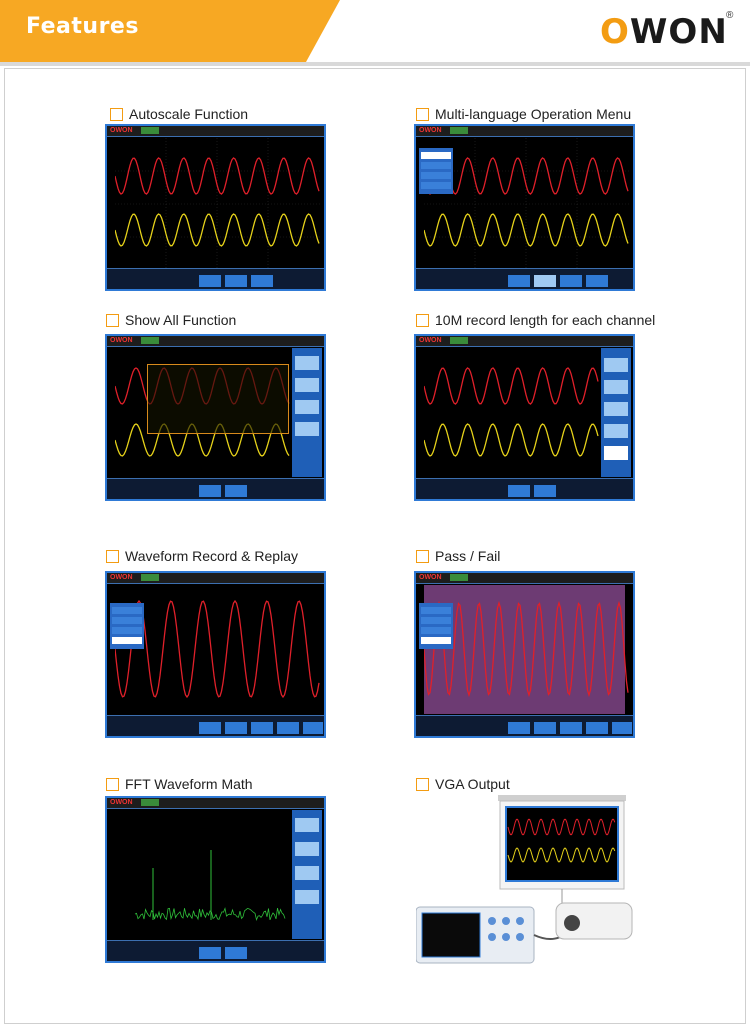  I want to click on feature-title-multilanguage: Multi-language Operation Menu, so click(523, 114).